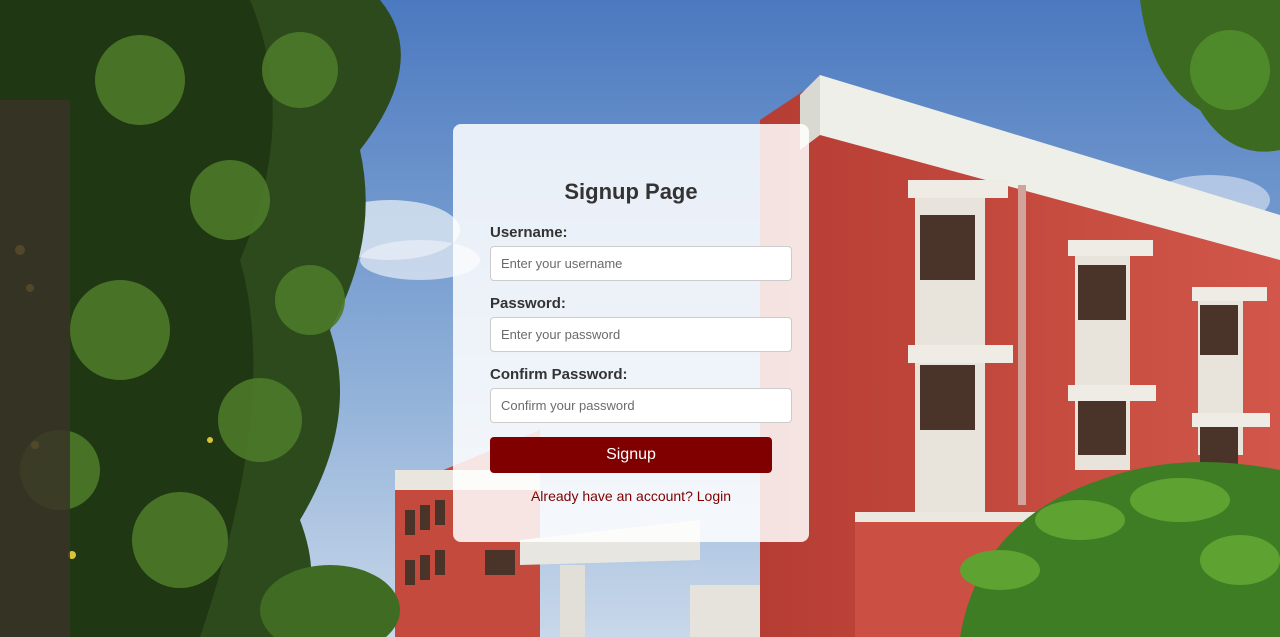  Describe the element at coordinates (528, 303) in the screenshot. I see `password-label: Password:` at that location.